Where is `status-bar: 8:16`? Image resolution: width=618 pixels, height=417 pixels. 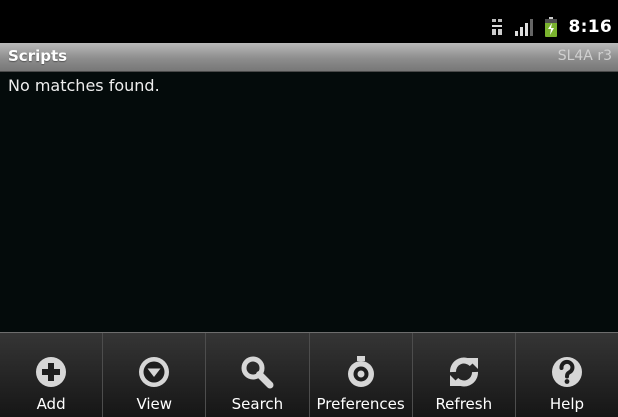 status-bar: 8:16 is located at coordinates (309, 21).